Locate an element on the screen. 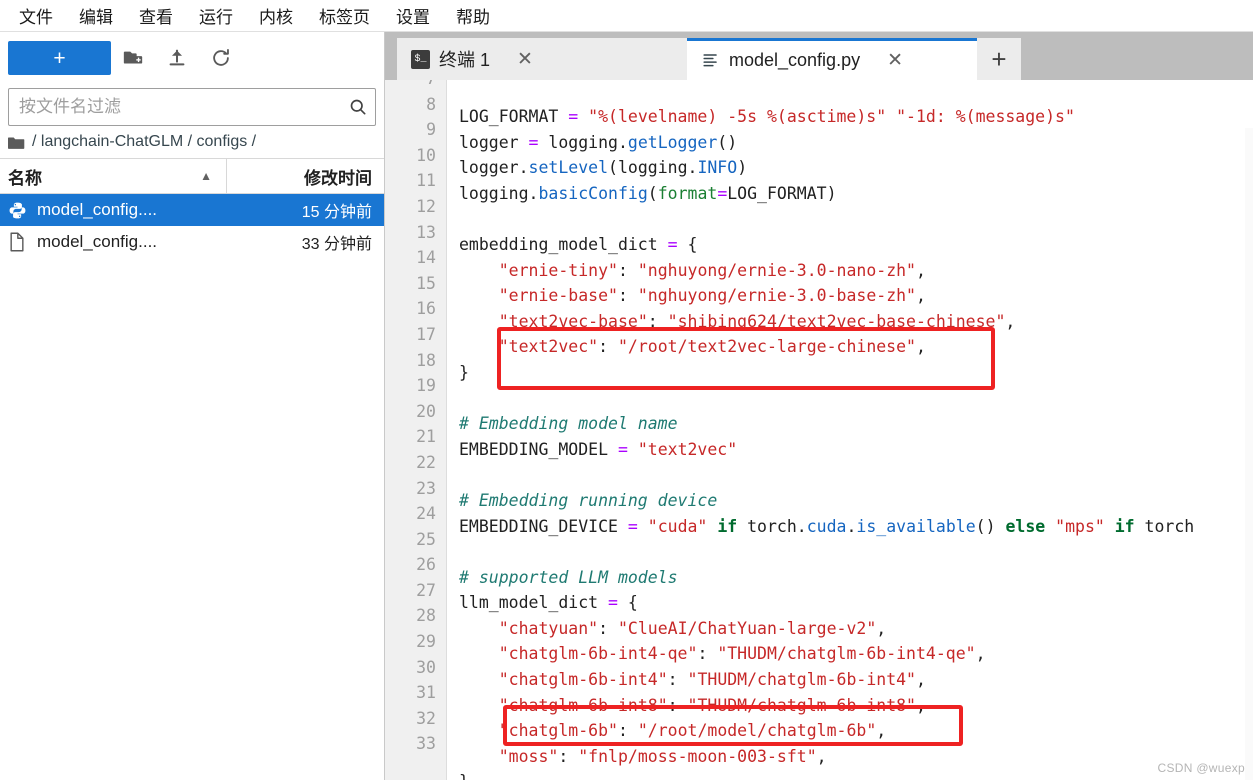 The height and width of the screenshot is (780, 1253). new-folder-icon is located at coordinates (133, 58).